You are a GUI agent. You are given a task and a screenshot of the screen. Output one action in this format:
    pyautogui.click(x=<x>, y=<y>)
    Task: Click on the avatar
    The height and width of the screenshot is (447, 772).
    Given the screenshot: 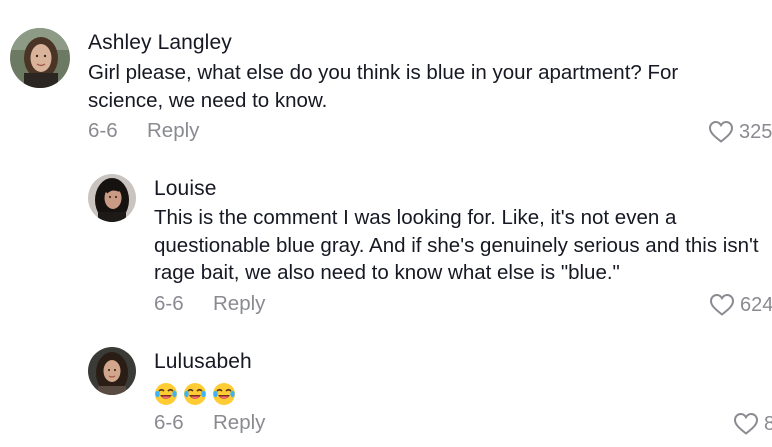 What is the action you would take?
    pyautogui.click(x=112, y=371)
    